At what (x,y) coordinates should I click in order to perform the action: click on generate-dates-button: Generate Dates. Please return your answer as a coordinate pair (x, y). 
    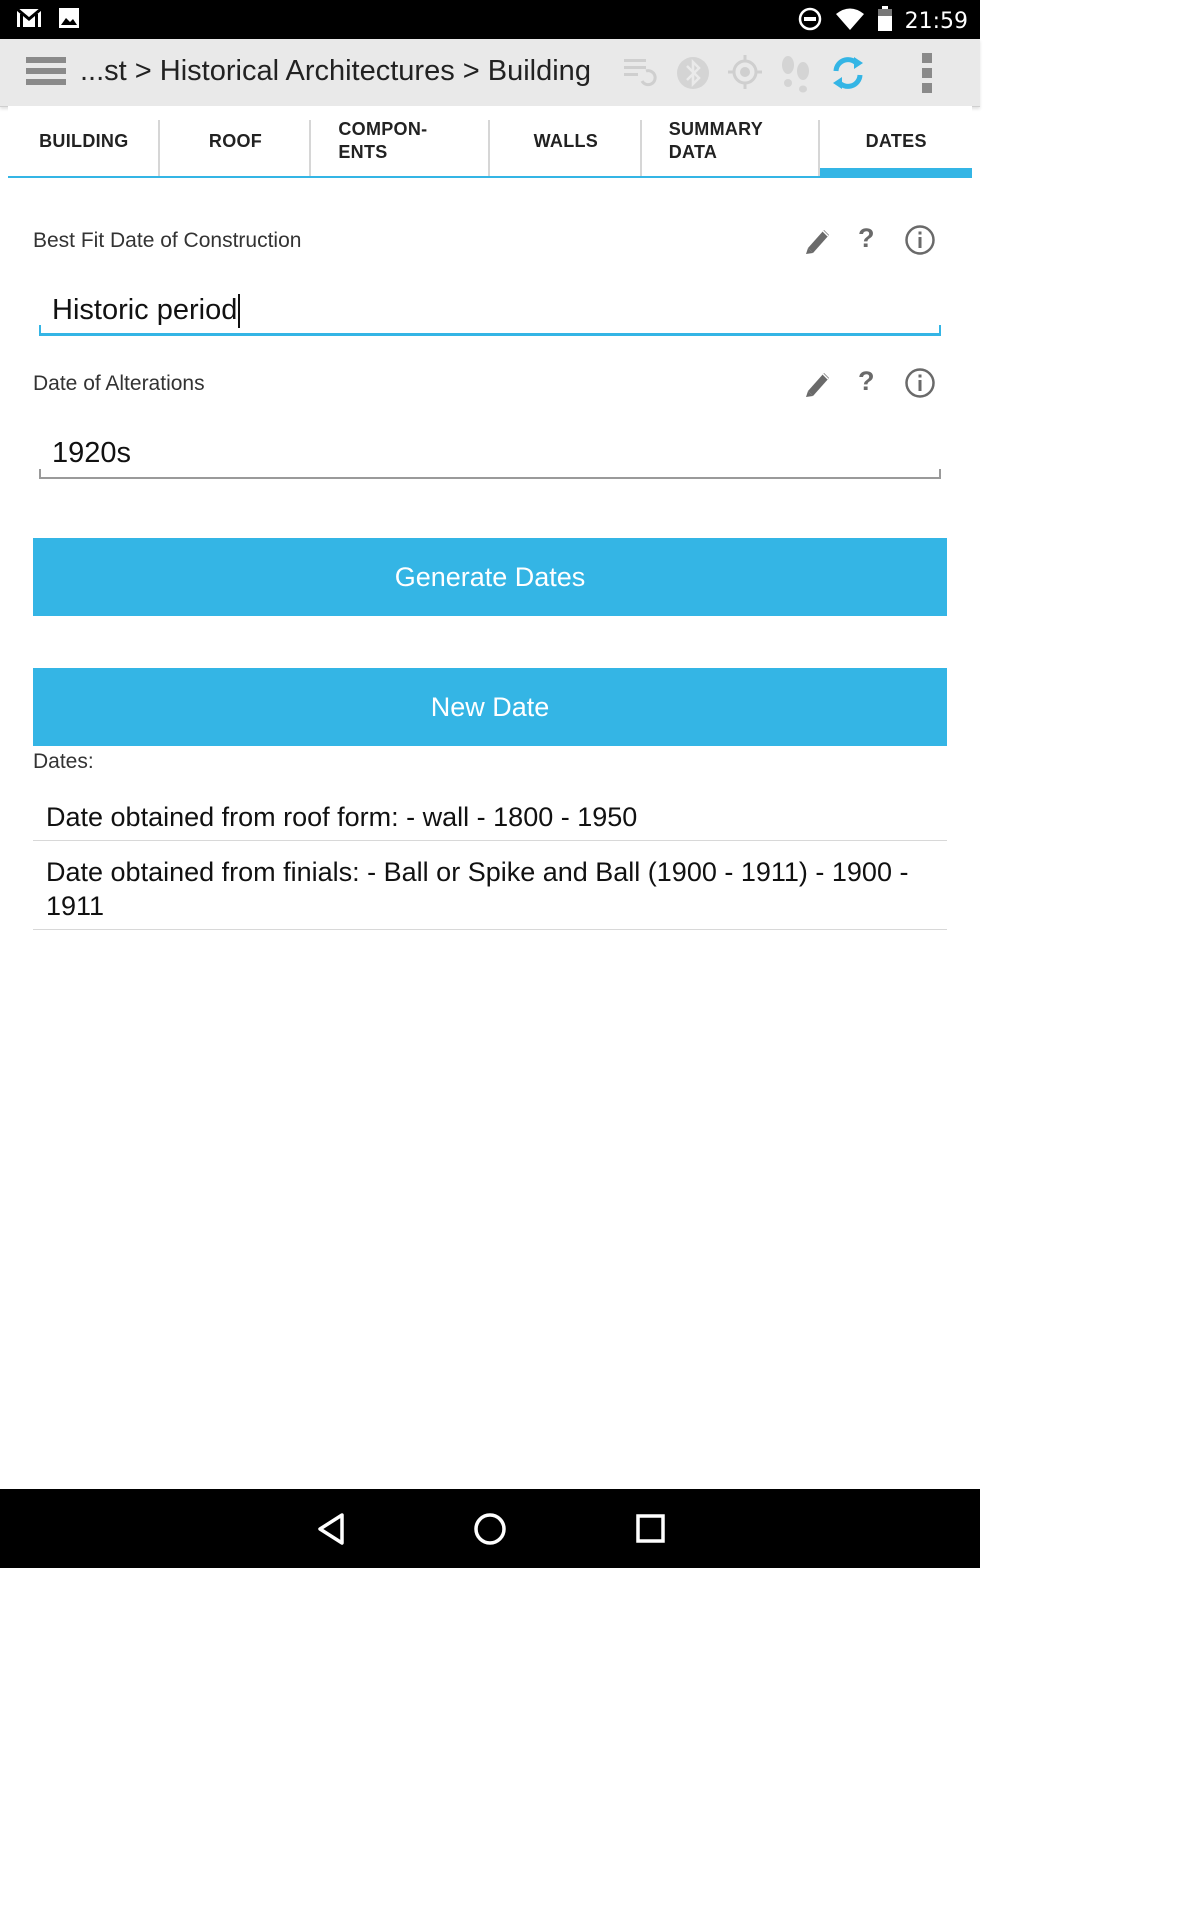
    Looking at the image, I should click on (490, 577).